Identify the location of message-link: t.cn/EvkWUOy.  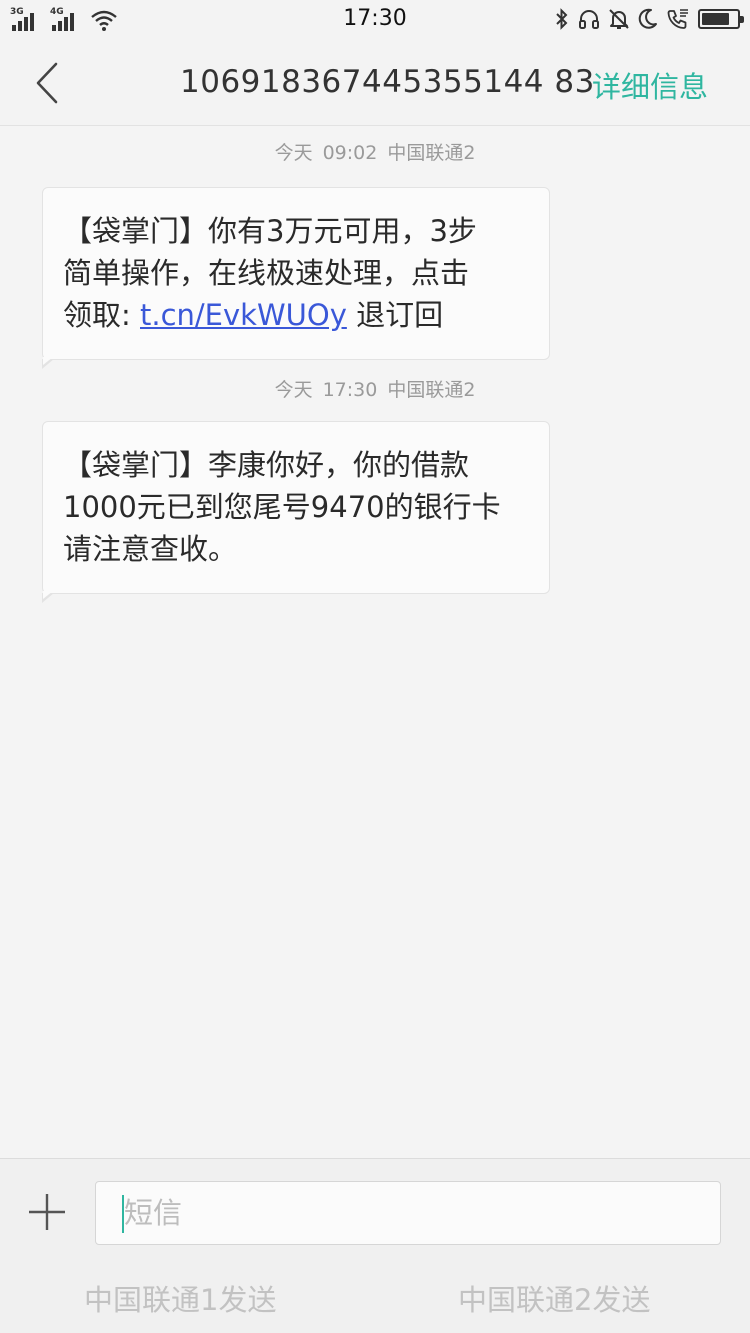
(243, 315).